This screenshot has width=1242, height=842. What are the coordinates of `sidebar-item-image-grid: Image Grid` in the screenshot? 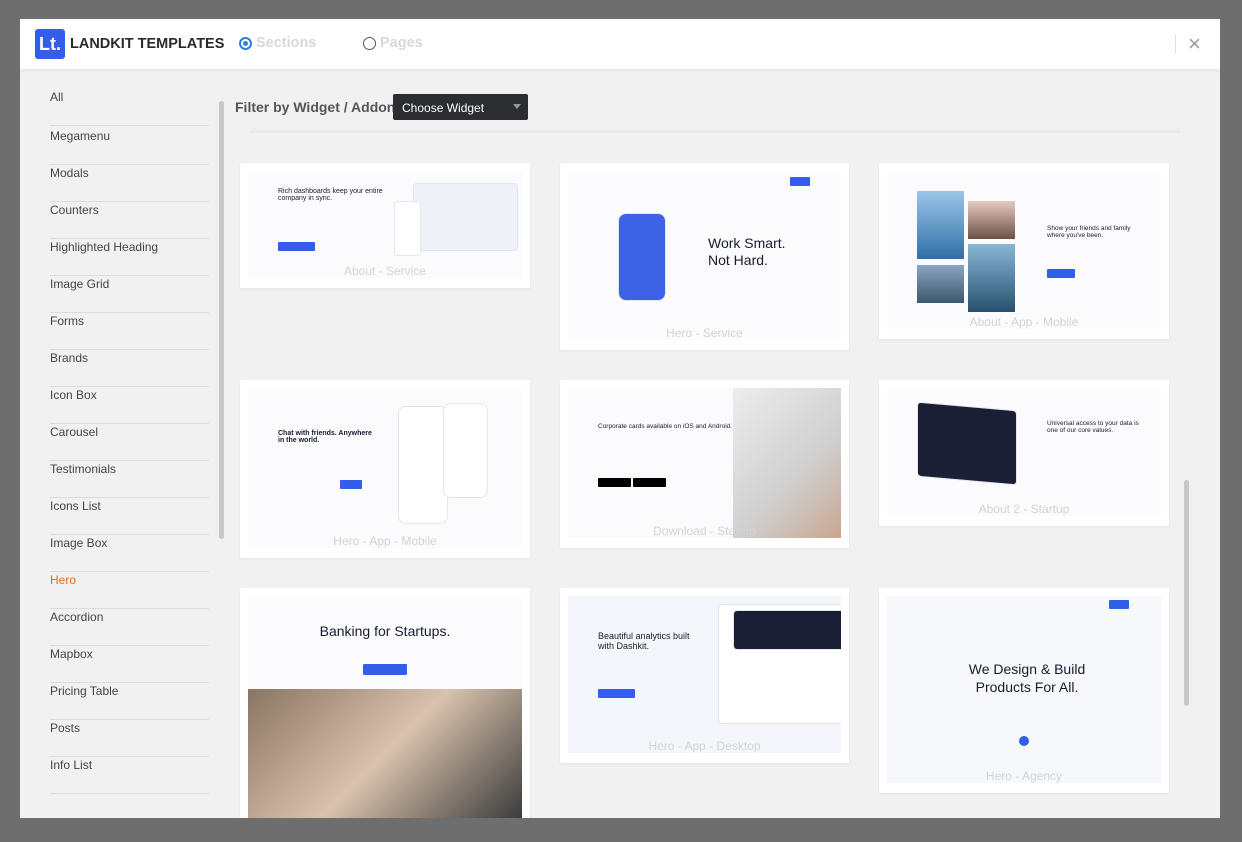 It's located at (129, 294).